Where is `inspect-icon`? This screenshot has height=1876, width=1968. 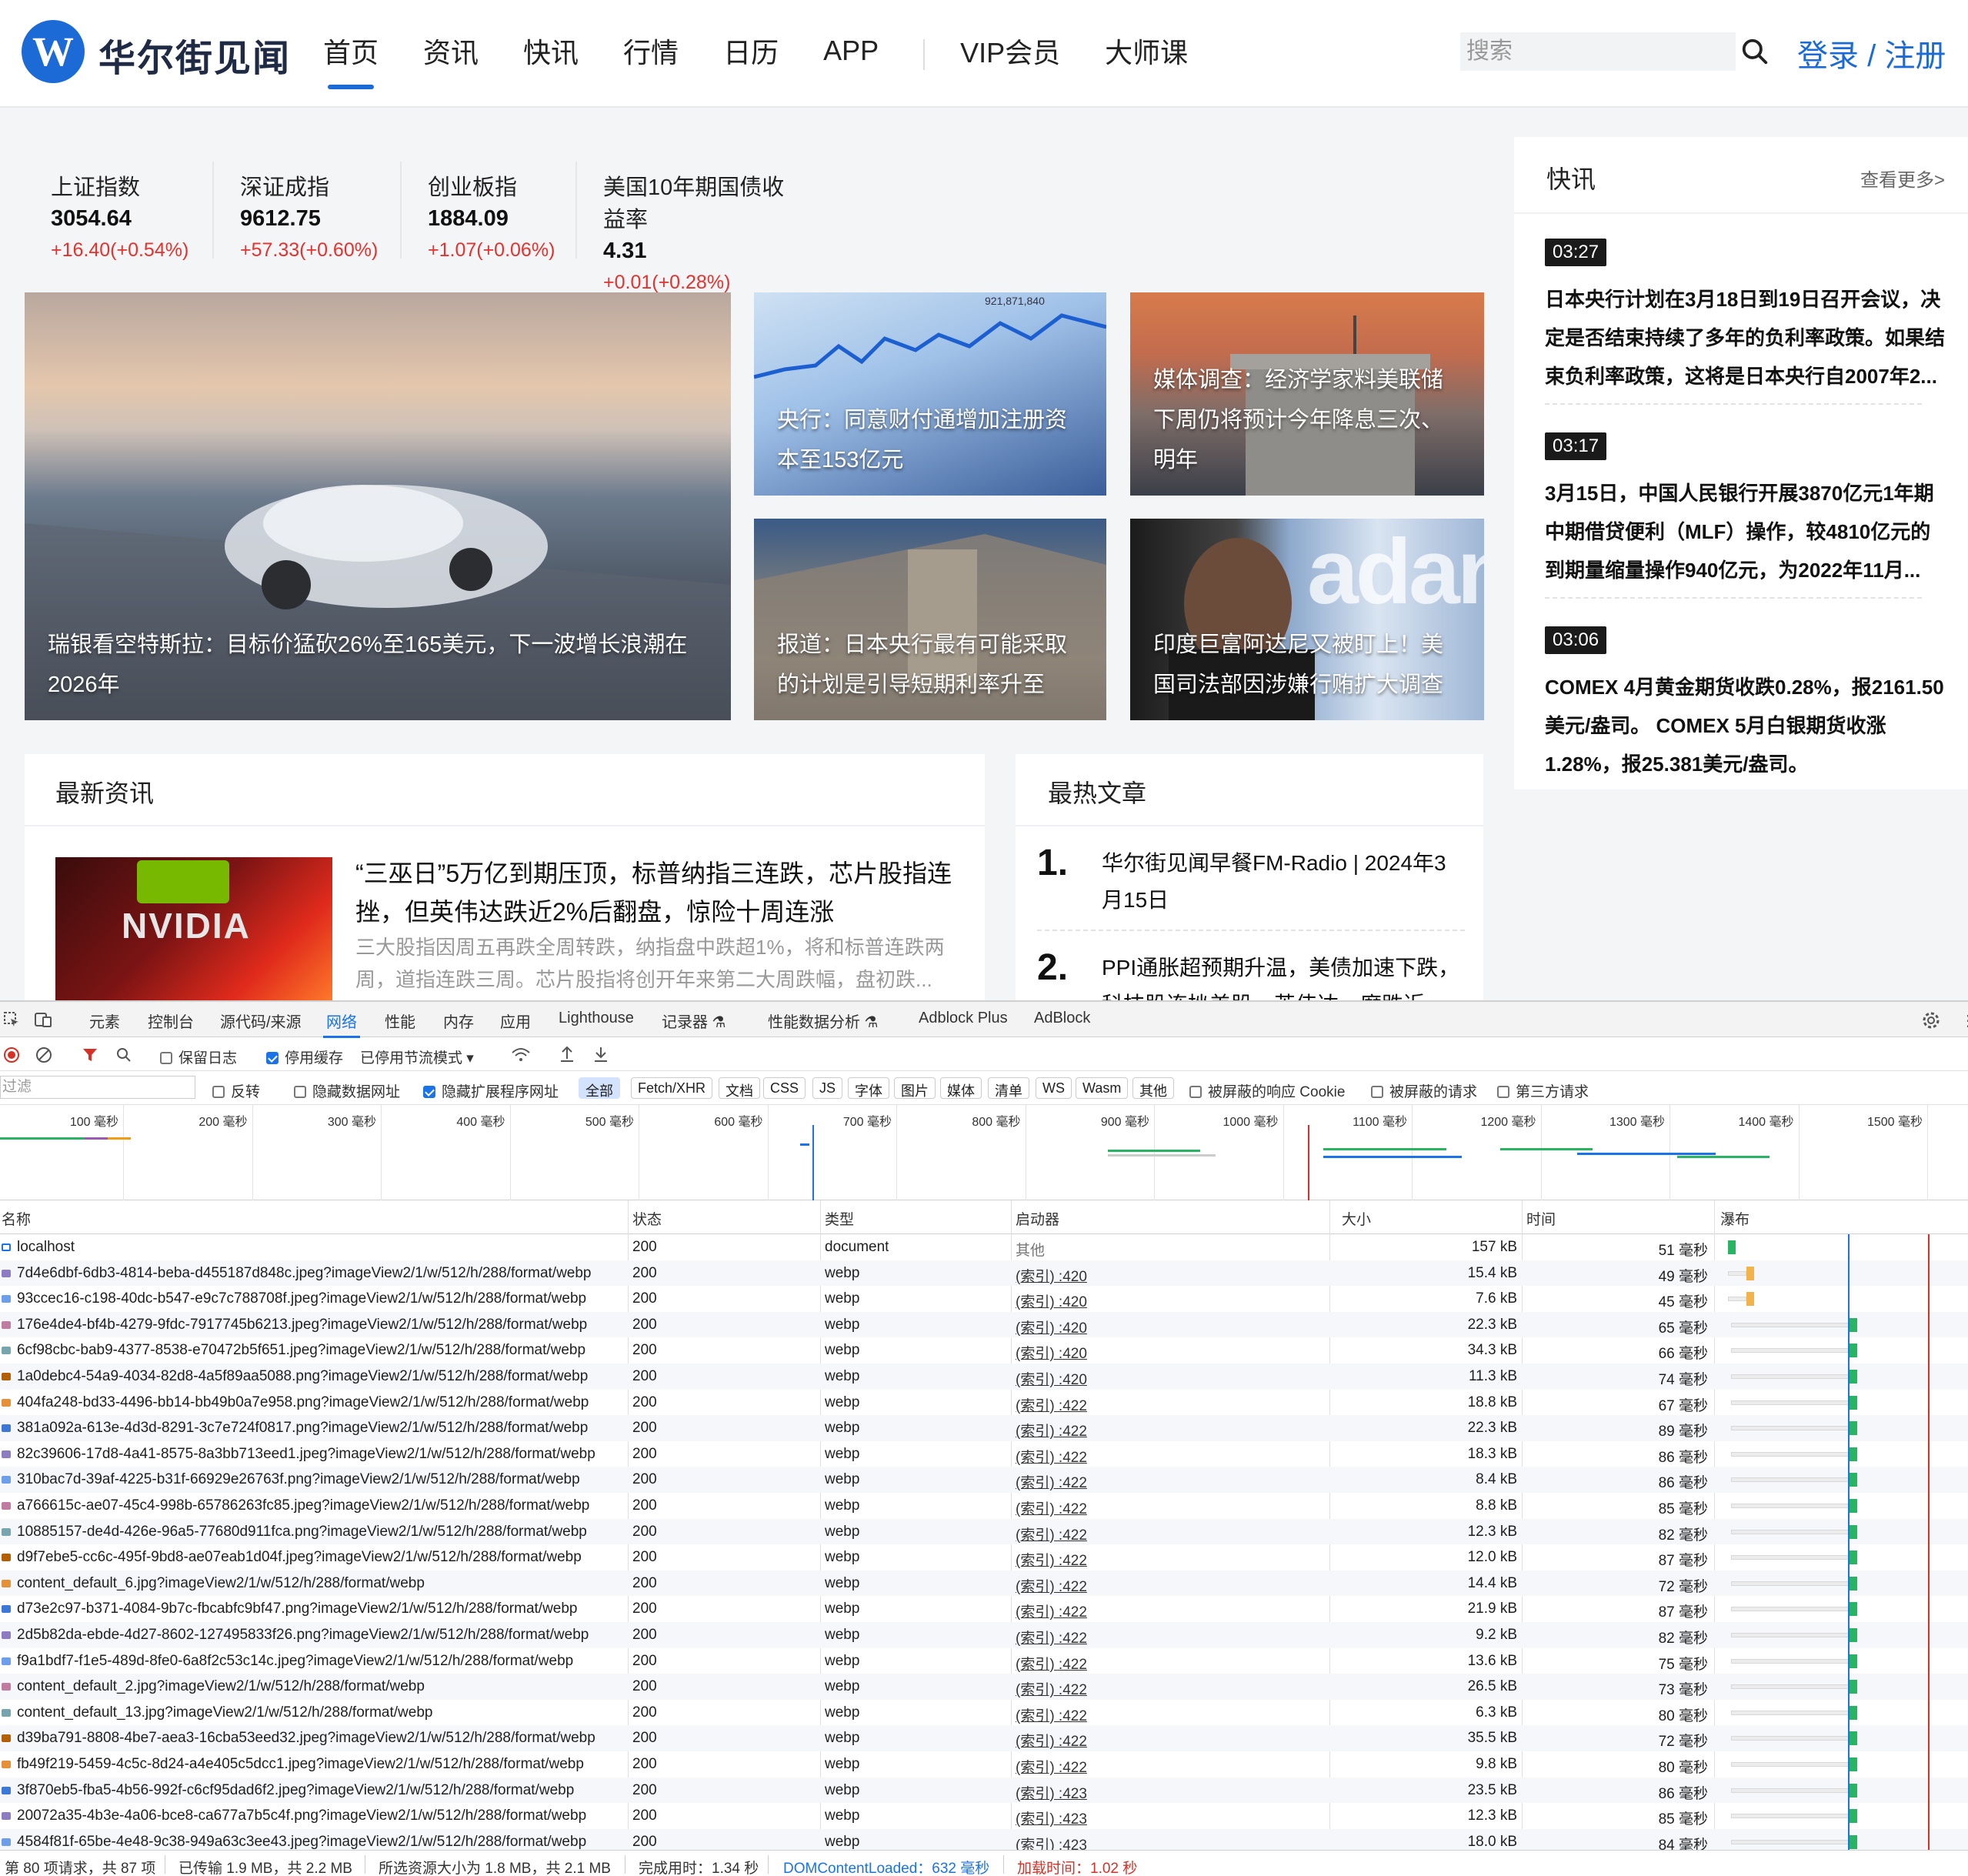 inspect-icon is located at coordinates (11, 1020).